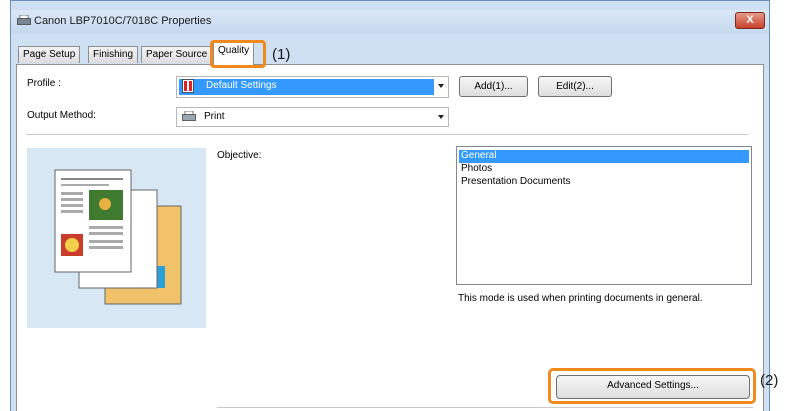 This screenshot has width=792, height=411. What do you see at coordinates (281, 54) in the screenshot?
I see `callout-label-1: (1)` at bounding box center [281, 54].